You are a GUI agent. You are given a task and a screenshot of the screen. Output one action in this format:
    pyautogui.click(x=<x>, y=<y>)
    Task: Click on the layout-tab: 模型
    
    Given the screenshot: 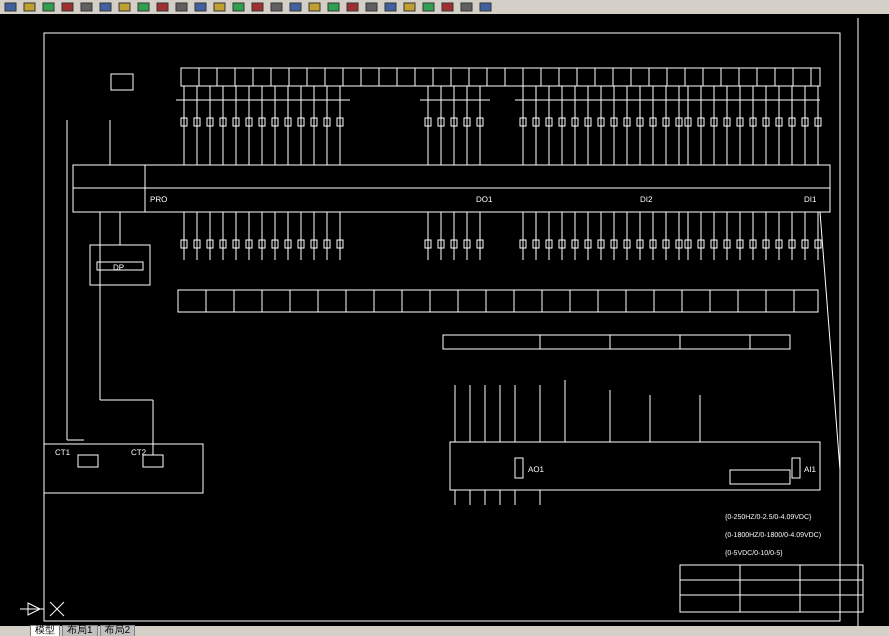 What is the action you would take?
    pyautogui.click(x=45, y=630)
    